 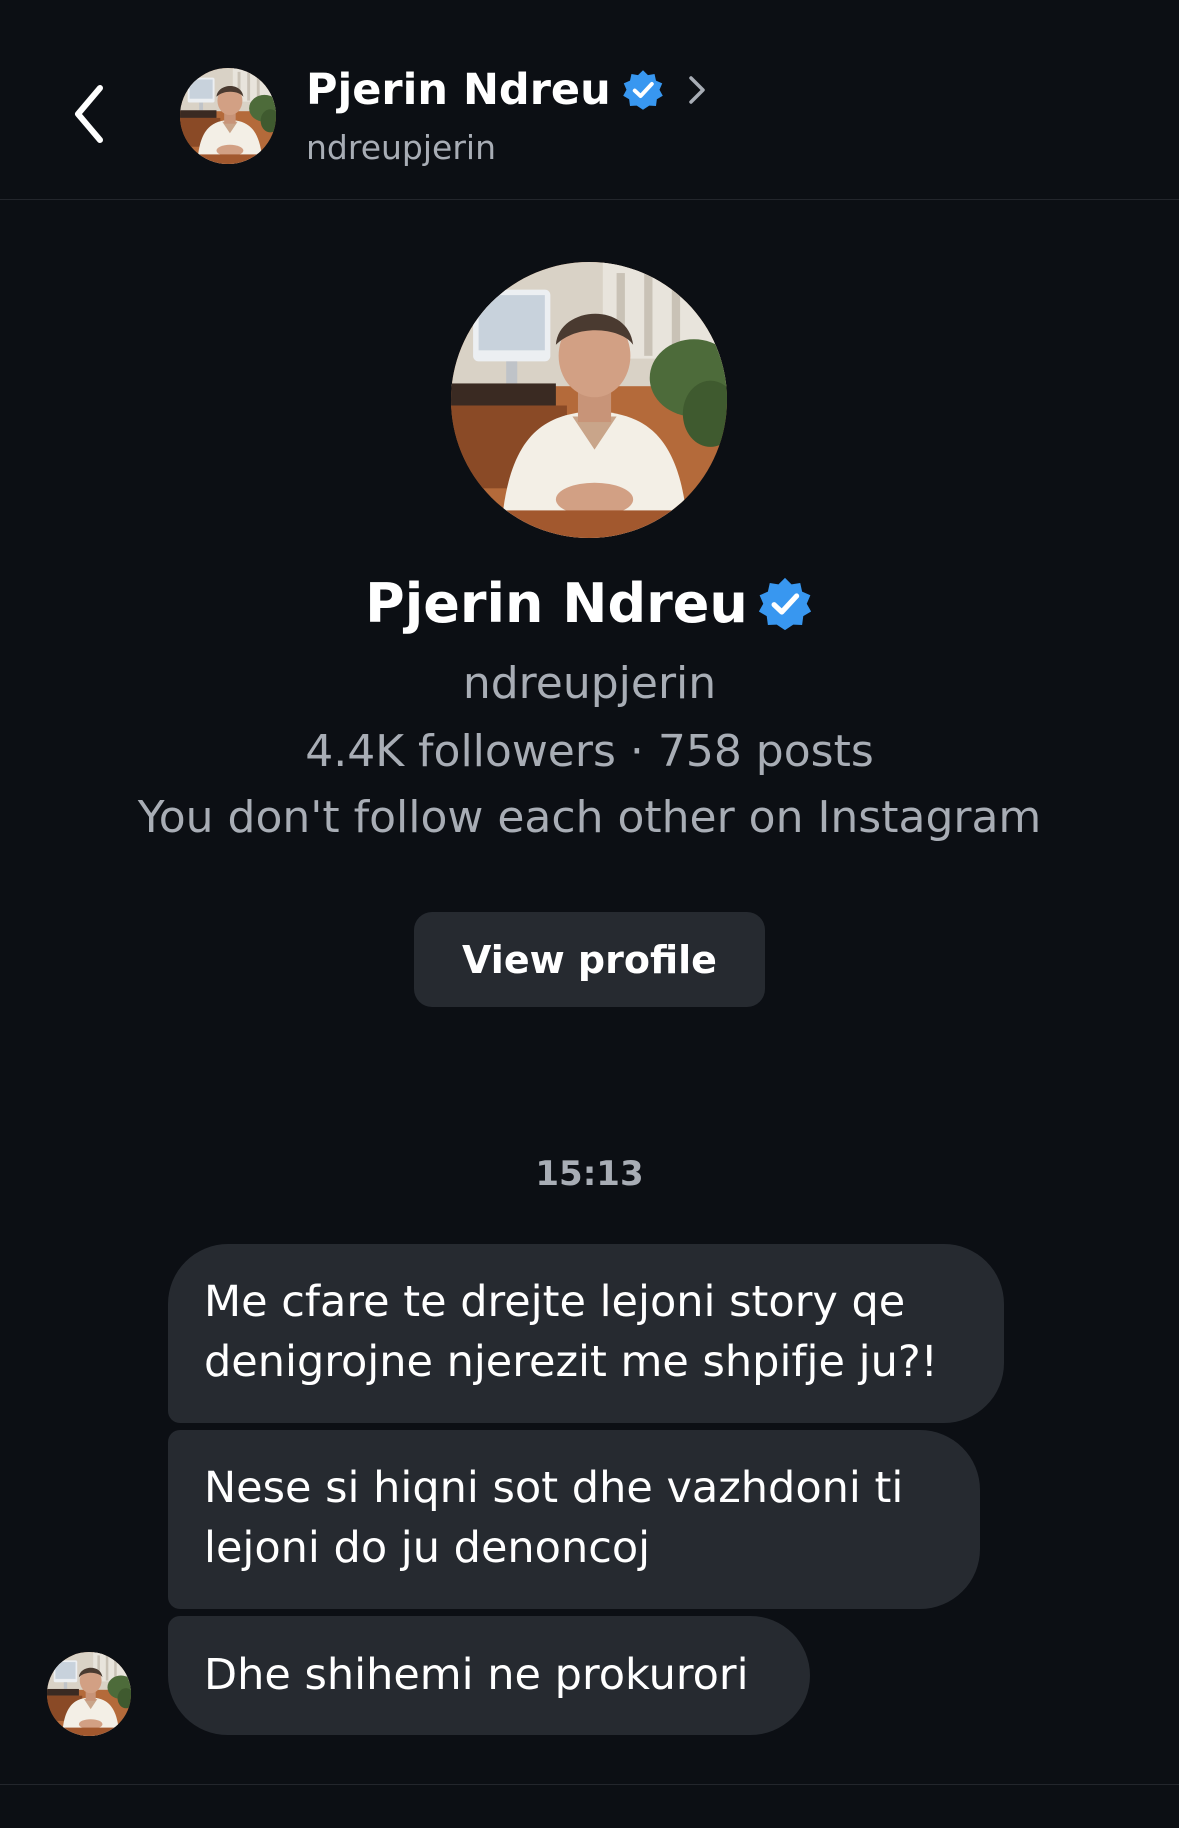 What do you see at coordinates (228, 116) in the screenshot?
I see `header-avatar` at bounding box center [228, 116].